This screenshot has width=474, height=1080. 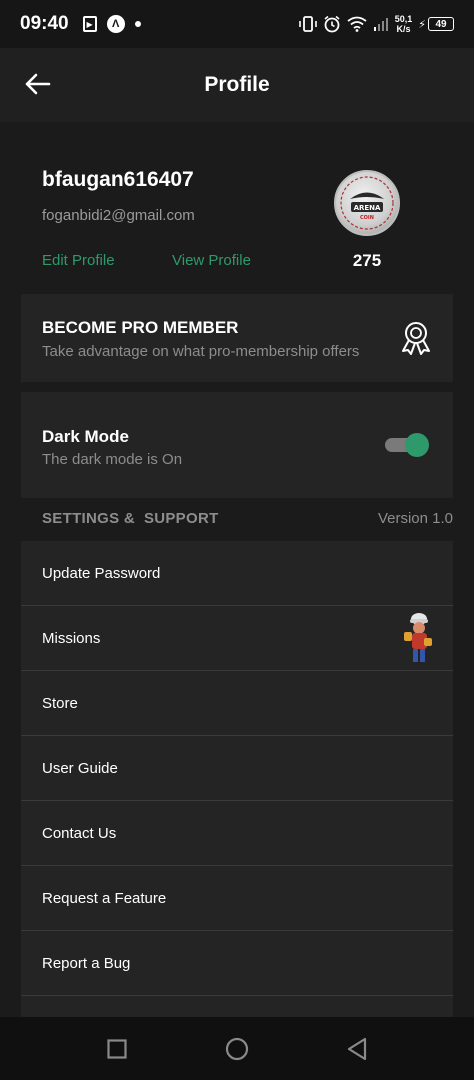 I want to click on charging-bolt-icon: ⚡, so click(x=422, y=24).